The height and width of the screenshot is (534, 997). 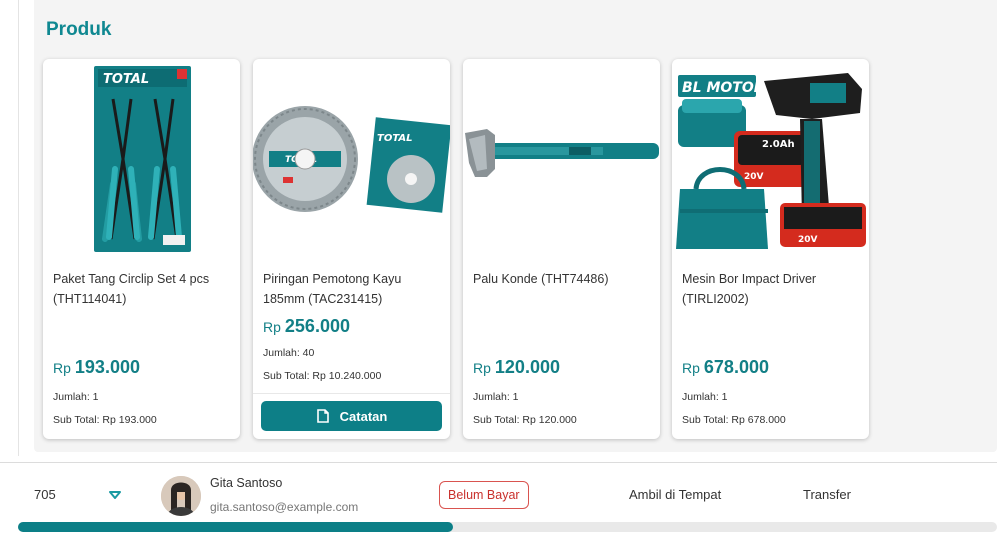 What do you see at coordinates (525, 420) in the screenshot?
I see `product-subtotal: Sub Total: Rp 120.000` at bounding box center [525, 420].